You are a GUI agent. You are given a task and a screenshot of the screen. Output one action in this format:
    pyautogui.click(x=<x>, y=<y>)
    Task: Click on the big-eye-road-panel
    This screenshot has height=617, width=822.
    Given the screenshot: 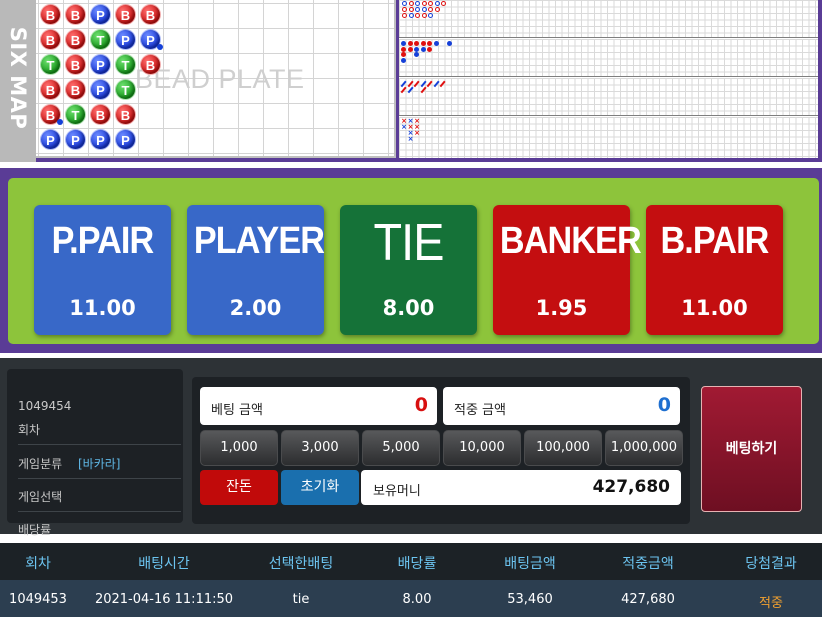 What is the action you would take?
    pyautogui.click(x=608, y=58)
    